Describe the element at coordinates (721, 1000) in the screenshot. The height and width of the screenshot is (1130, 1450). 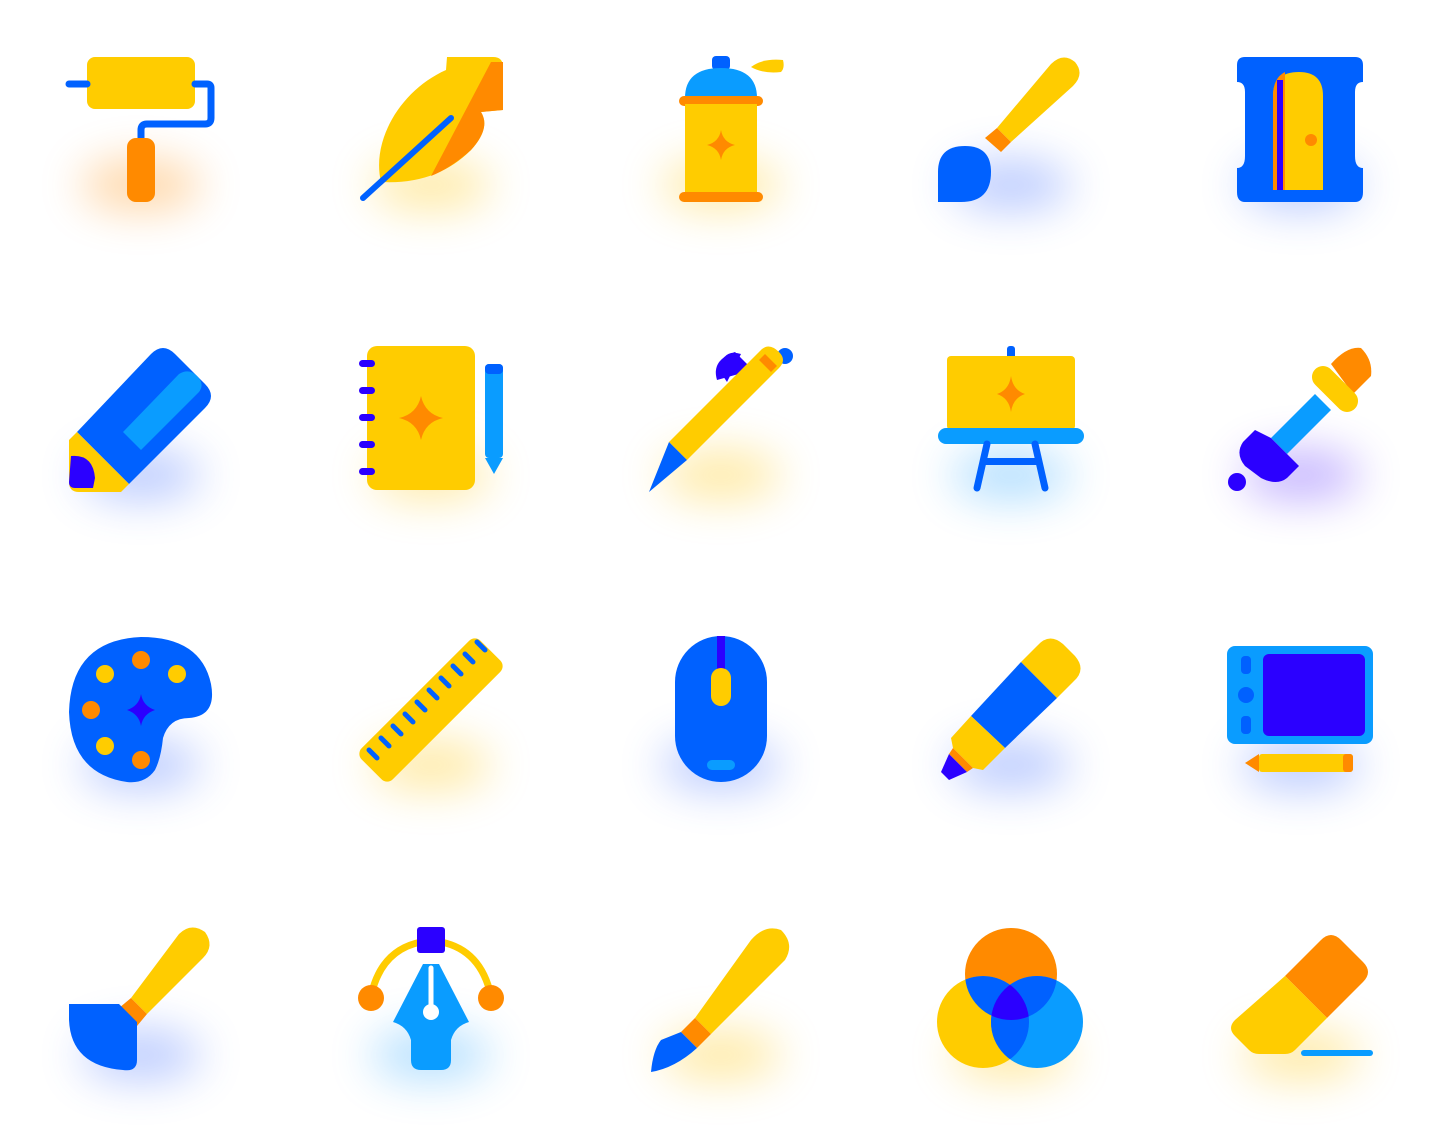
I see `fountain-pen-icon` at that location.